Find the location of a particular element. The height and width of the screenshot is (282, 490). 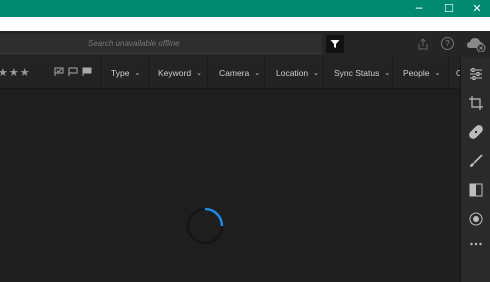

healing-bandage-icon is located at coordinates (476, 132).